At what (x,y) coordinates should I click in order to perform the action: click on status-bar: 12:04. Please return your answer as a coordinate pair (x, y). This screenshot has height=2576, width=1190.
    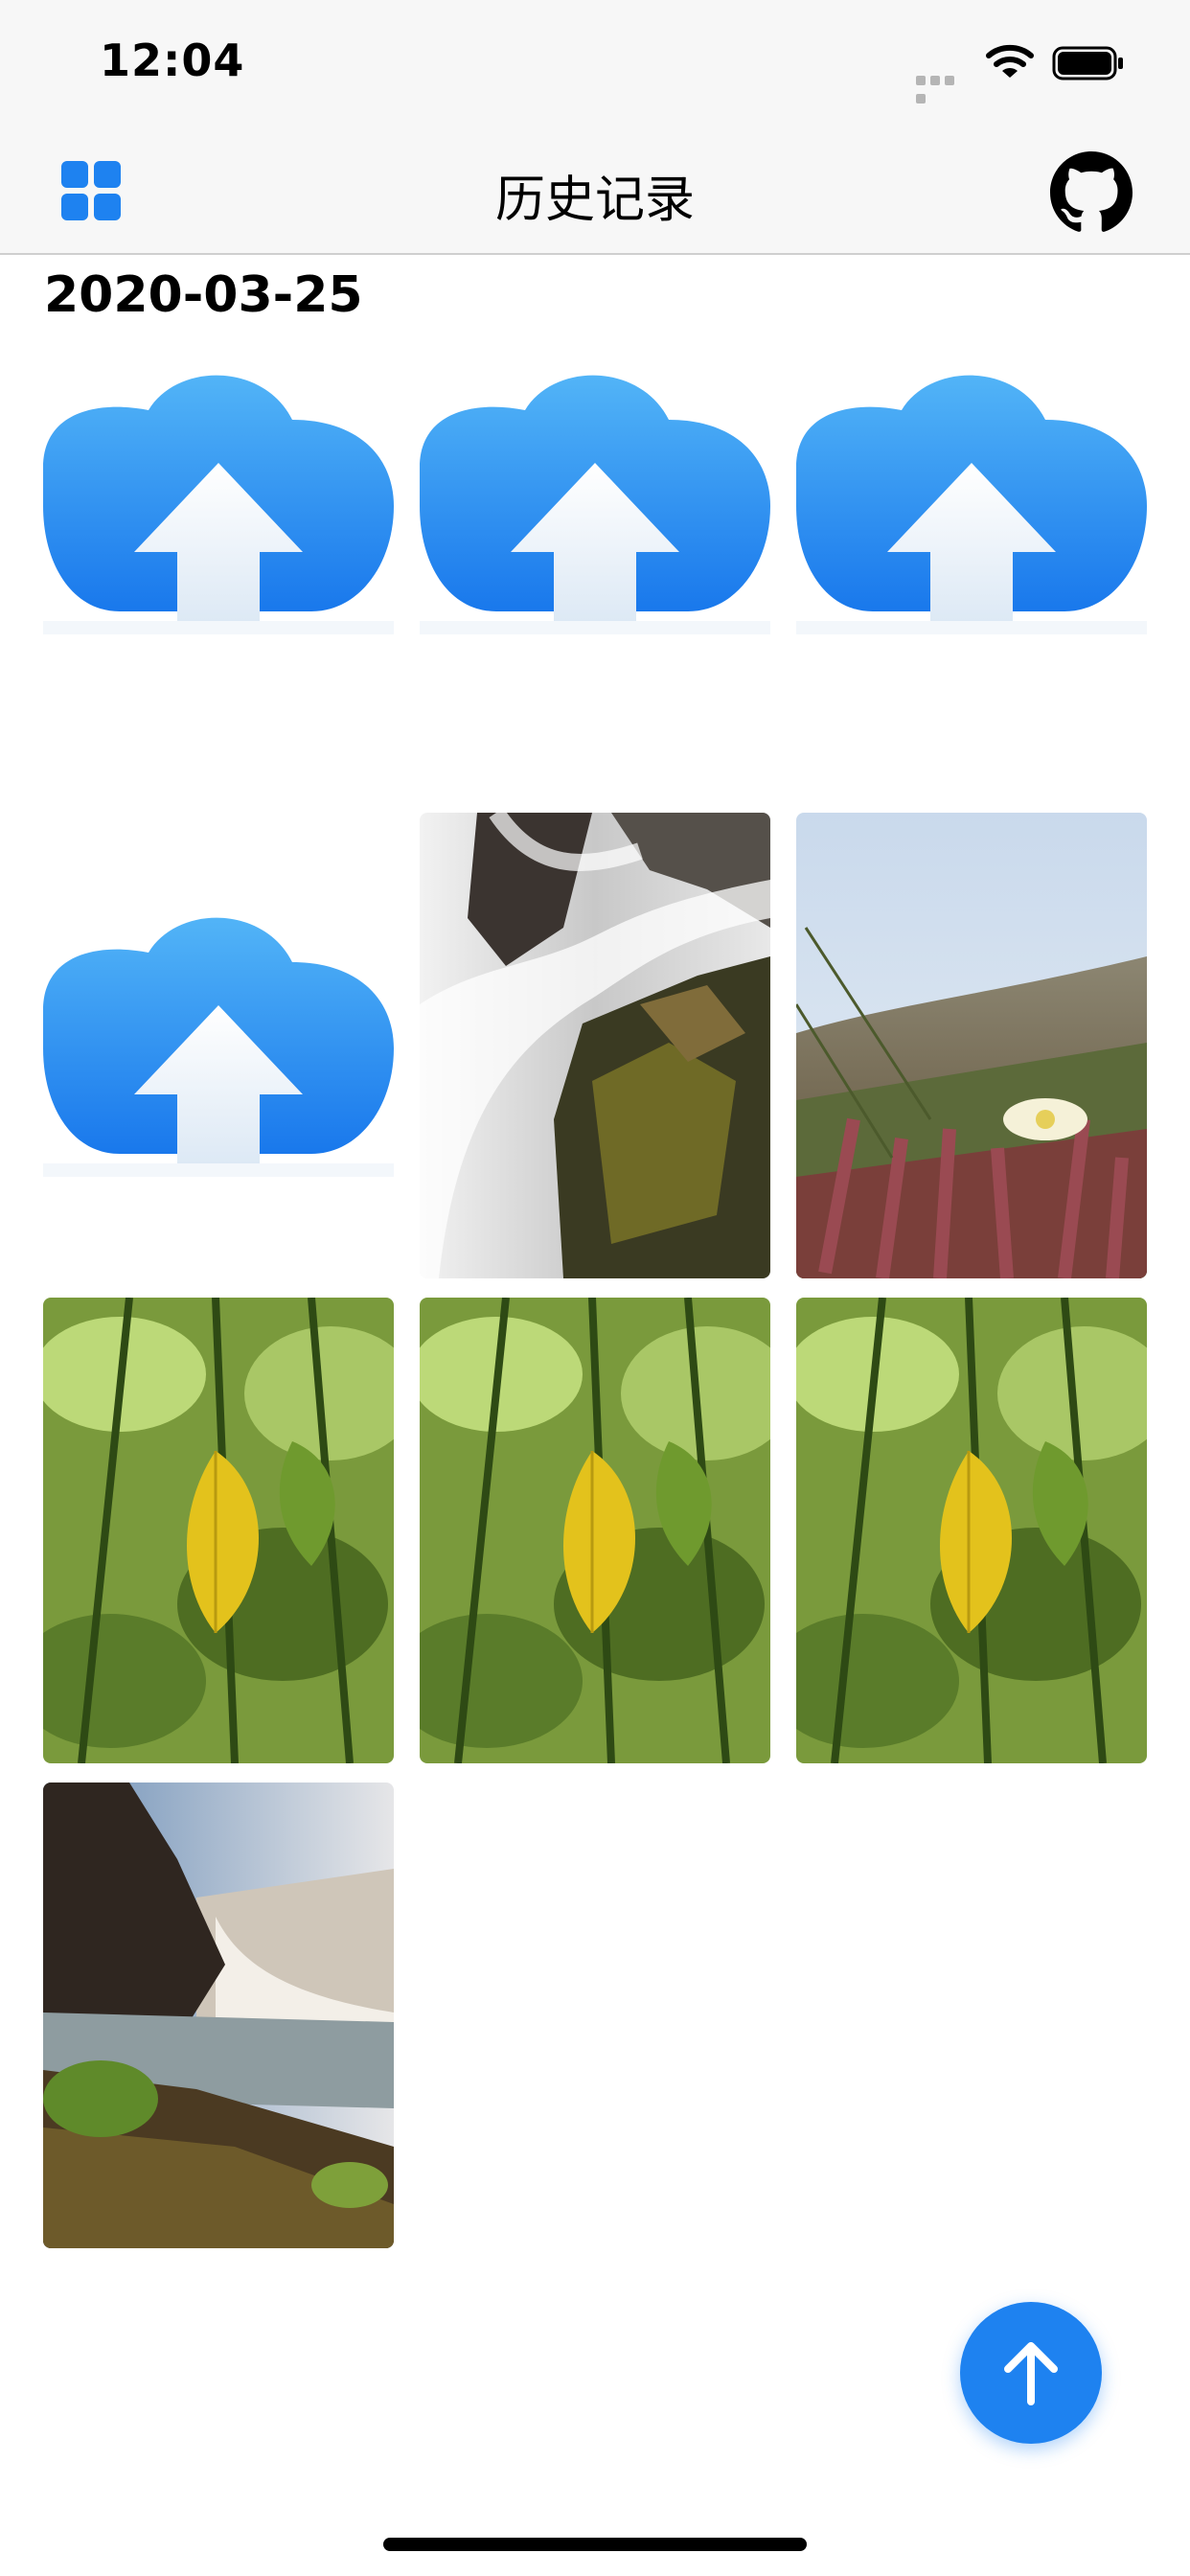
    Looking at the image, I should click on (595, 63).